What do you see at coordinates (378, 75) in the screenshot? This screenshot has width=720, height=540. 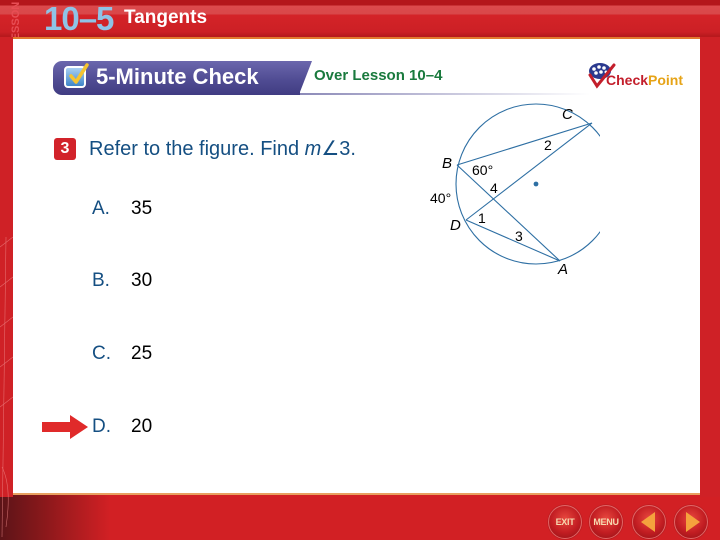 I see `over-lesson-label: Over Lesson 10–4` at bounding box center [378, 75].